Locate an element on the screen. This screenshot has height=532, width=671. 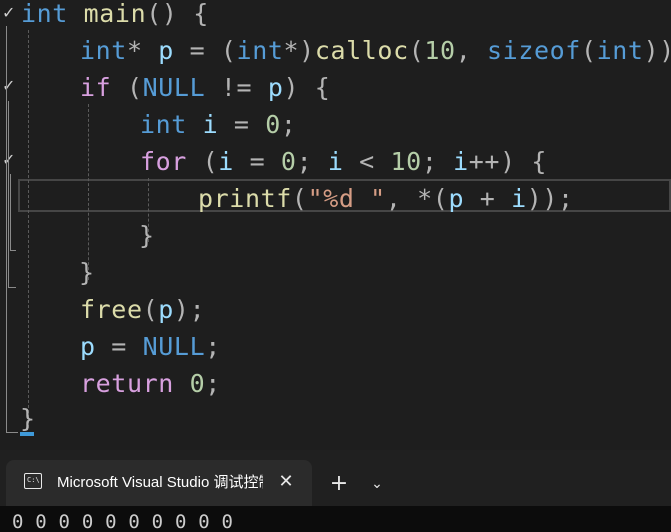
code-token: ++) { is located at coordinates (508, 161).